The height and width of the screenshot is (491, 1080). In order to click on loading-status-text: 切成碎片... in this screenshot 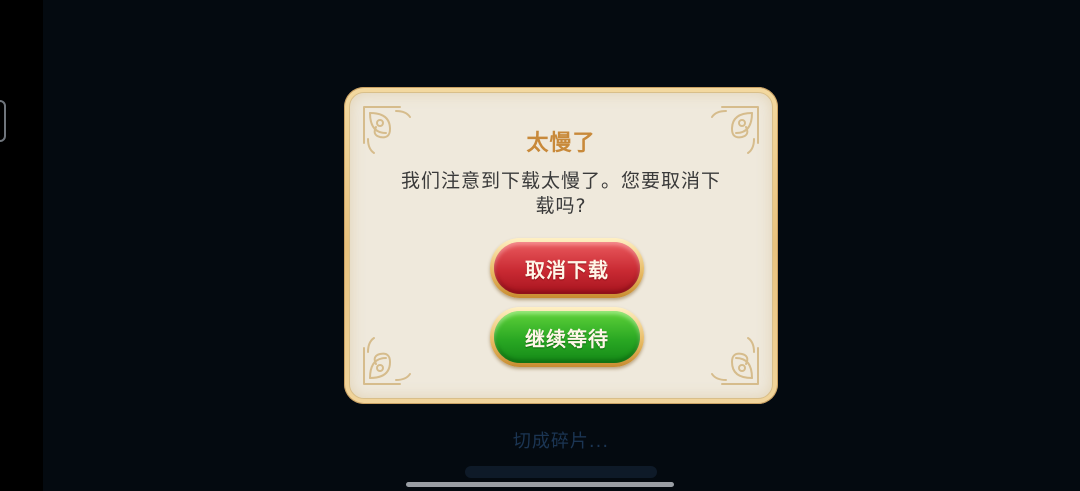, I will do `click(561, 441)`.